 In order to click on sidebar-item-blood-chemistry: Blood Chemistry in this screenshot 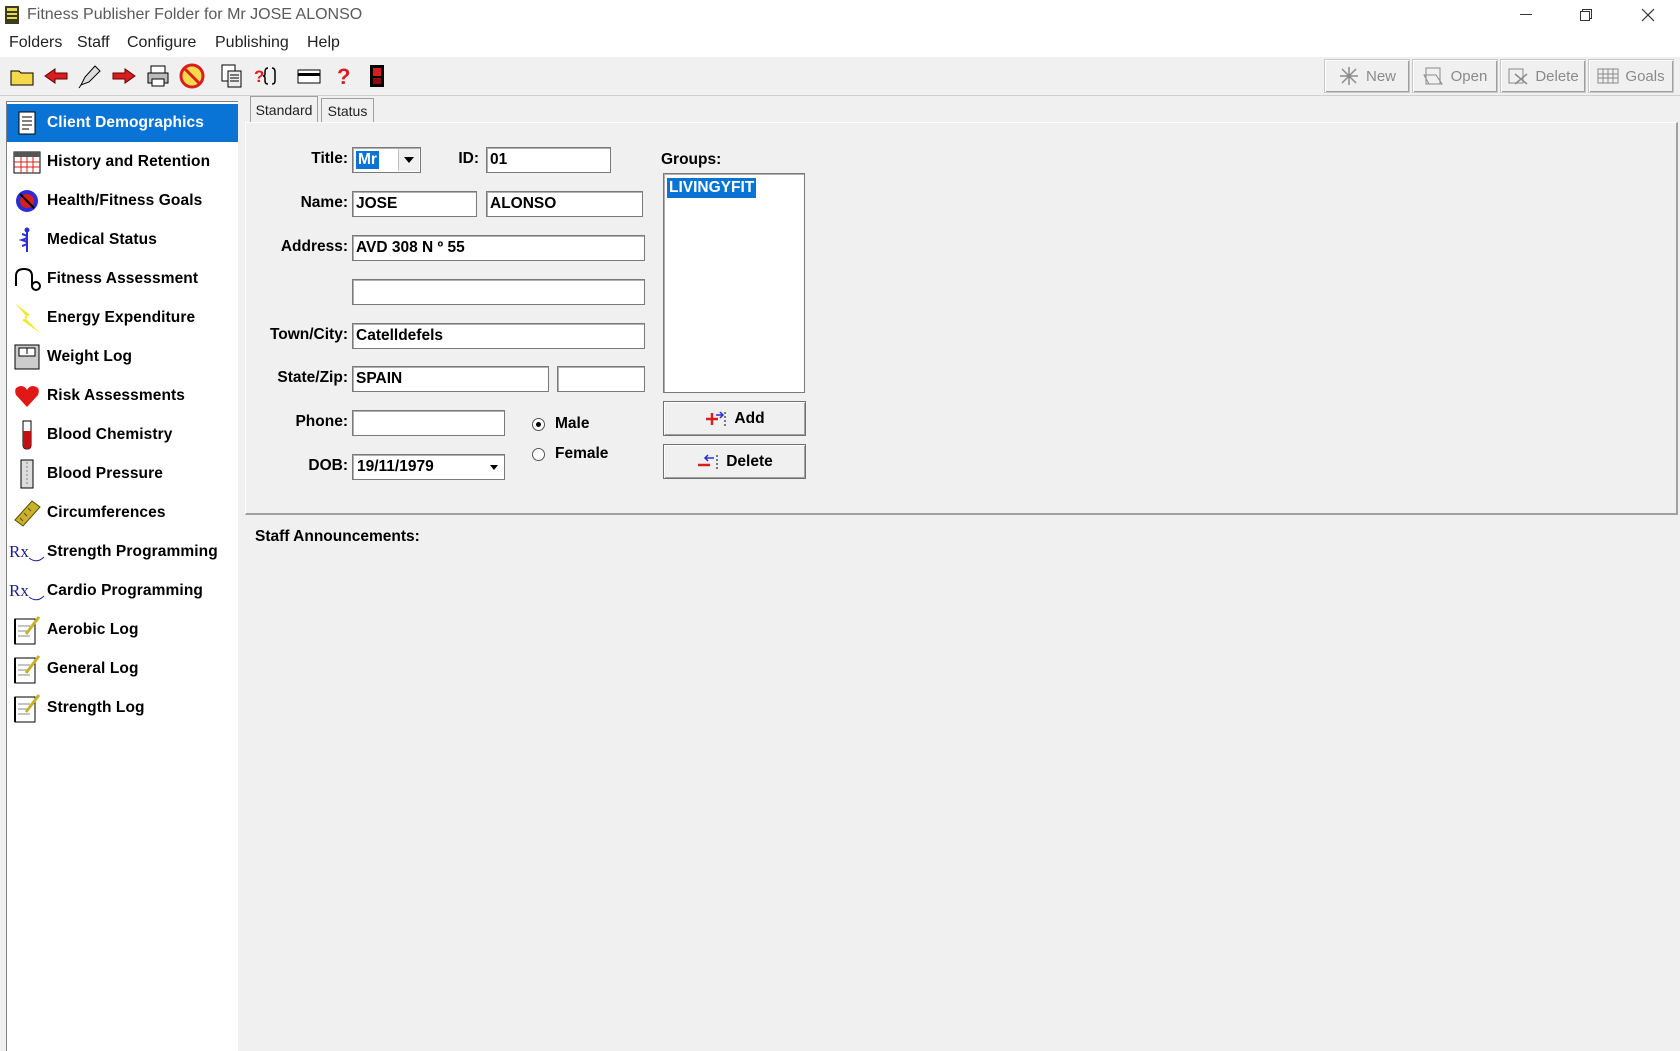, I will do `click(122, 435)`.